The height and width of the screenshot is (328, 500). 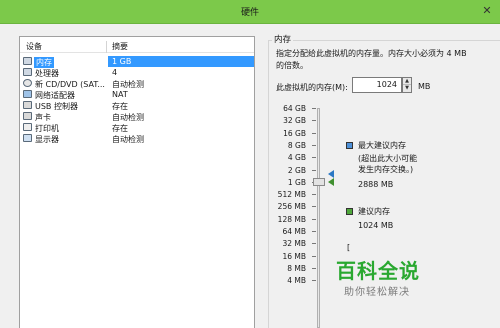 What do you see at coordinates (318, 218) in the screenshot?
I see `slider-track` at bounding box center [318, 218].